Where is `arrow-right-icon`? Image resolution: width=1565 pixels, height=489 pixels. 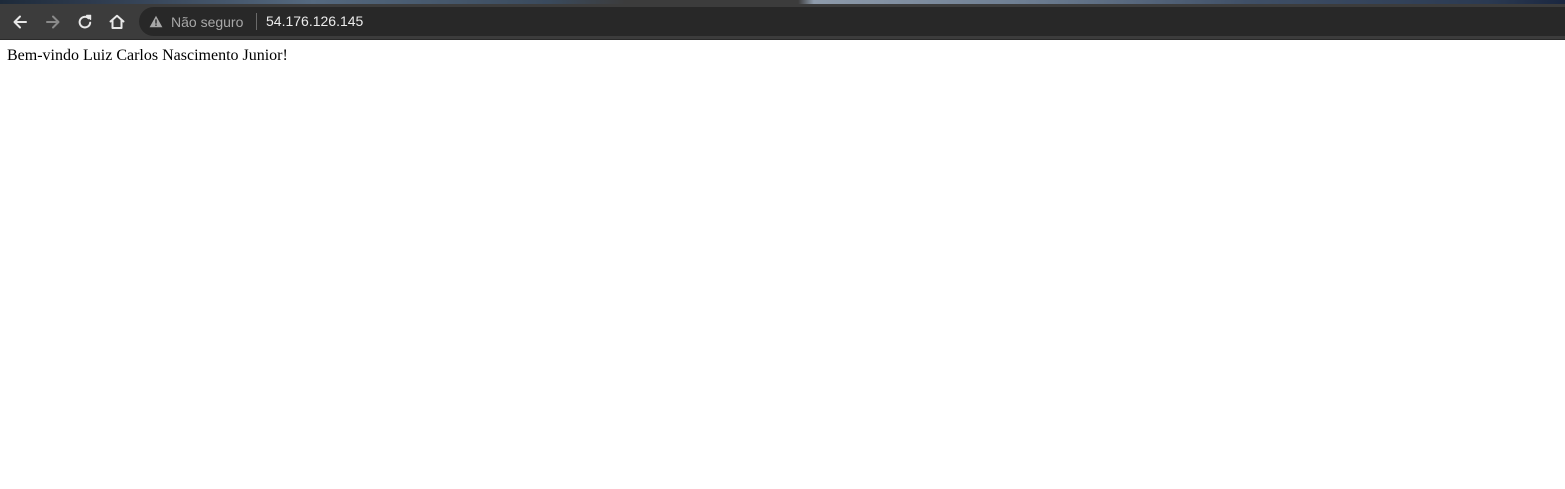 arrow-right-icon is located at coordinates (53, 22).